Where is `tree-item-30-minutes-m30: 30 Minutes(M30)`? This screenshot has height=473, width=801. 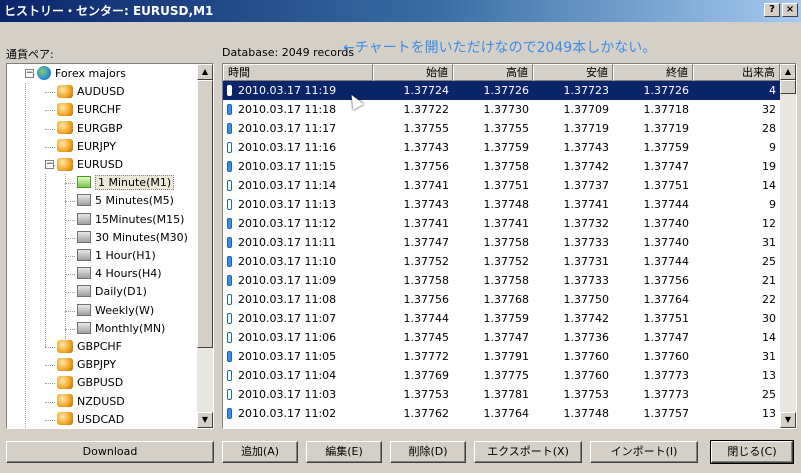 tree-item-30-minutes-m30: 30 Minutes(M30) is located at coordinates (132, 238).